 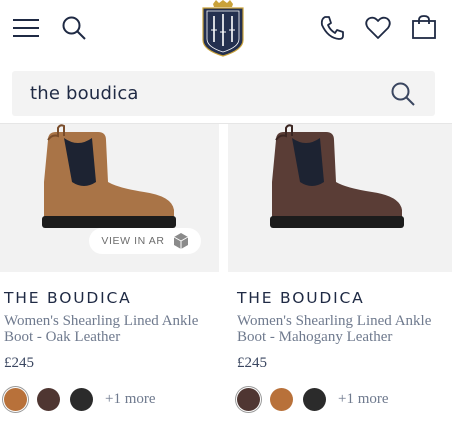 I want to click on search-bar, so click(x=226, y=93).